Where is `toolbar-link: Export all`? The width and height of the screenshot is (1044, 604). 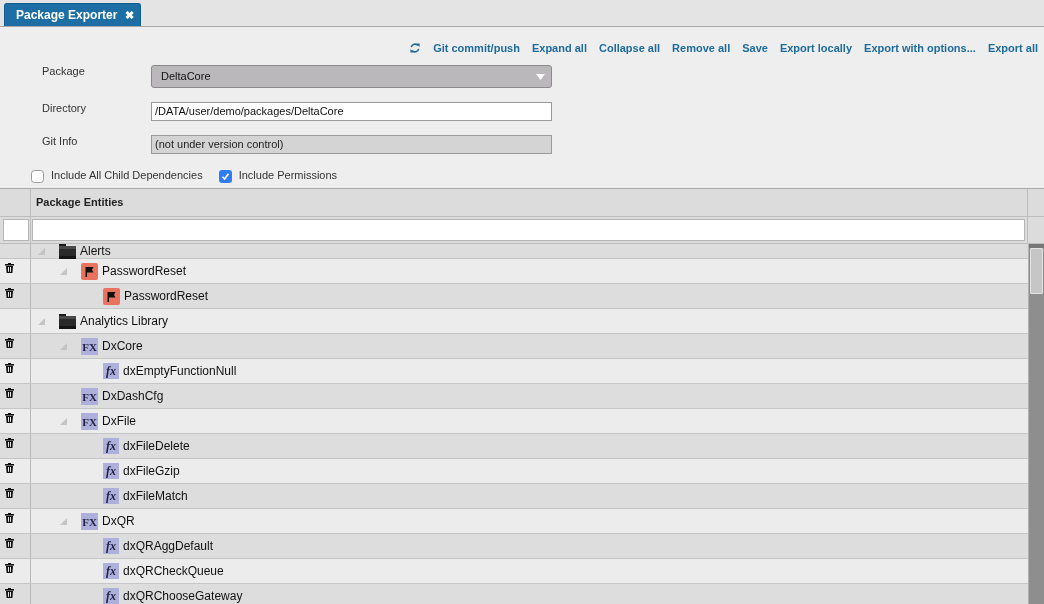
toolbar-link: Export all is located at coordinates (1012, 48).